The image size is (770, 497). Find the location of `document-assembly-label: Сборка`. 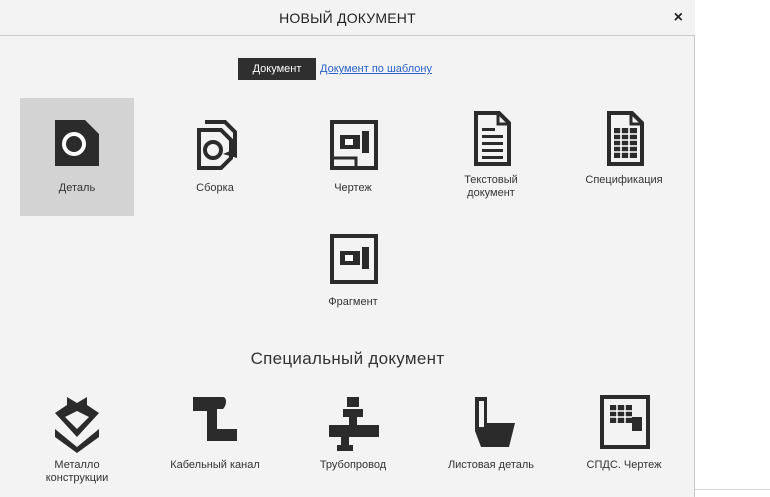

document-assembly-label: Сборка is located at coordinates (215, 188).